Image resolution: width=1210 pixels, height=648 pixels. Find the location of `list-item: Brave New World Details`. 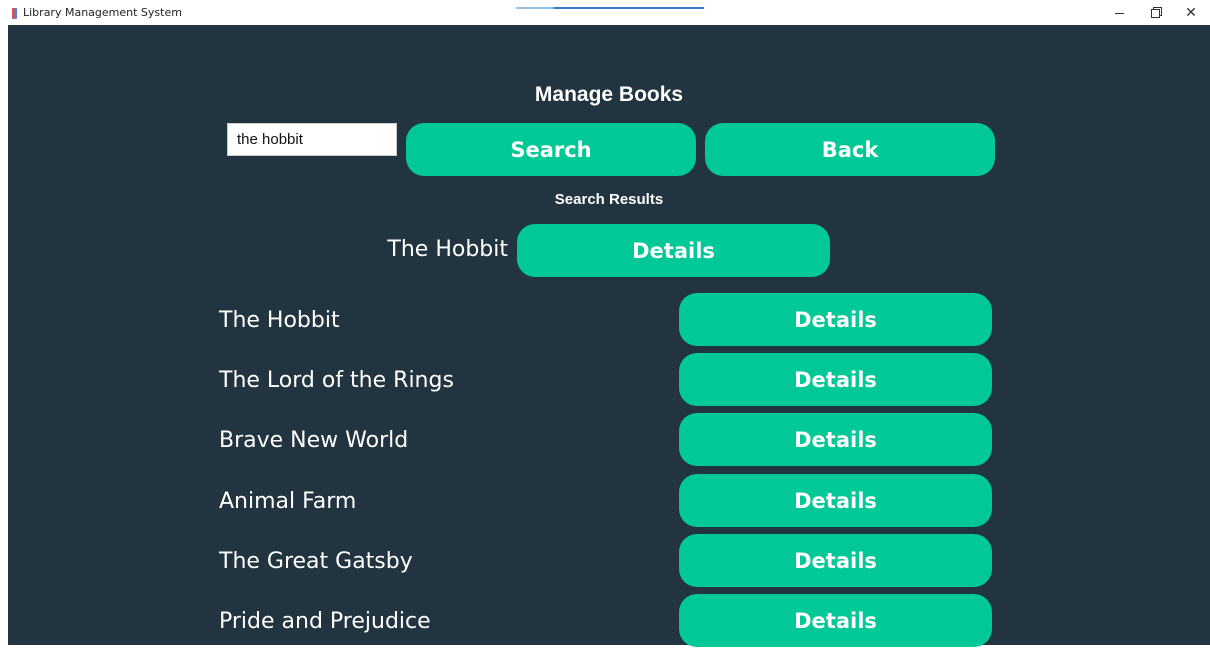

list-item: Brave New World Details is located at coordinates (609, 440).